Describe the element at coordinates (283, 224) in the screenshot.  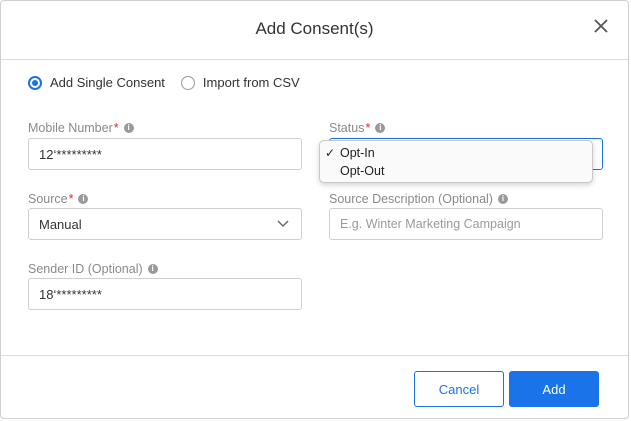
I see `chevron-down-icon` at that location.